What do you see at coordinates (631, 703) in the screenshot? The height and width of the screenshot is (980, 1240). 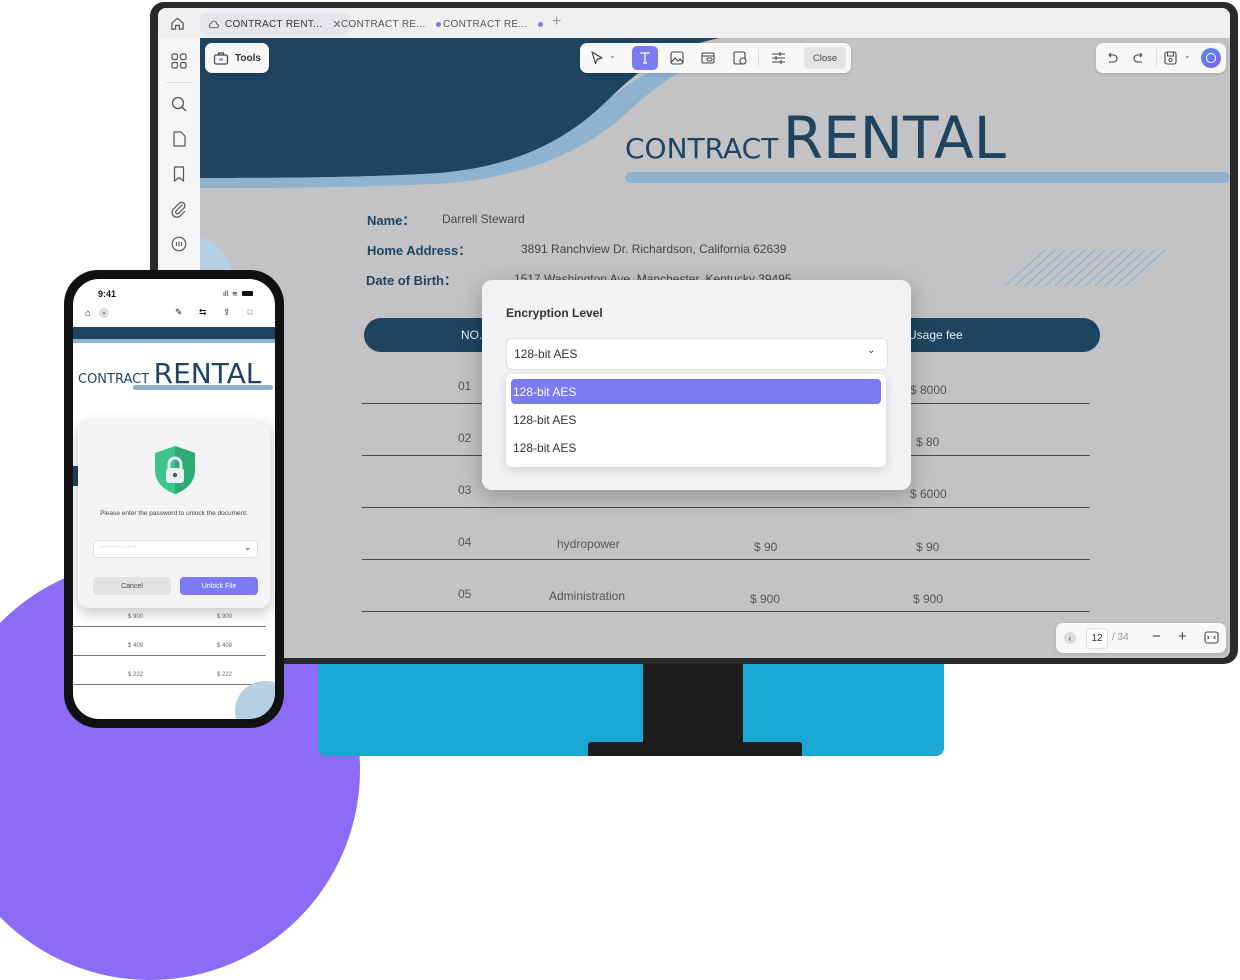 I see `background-blue-panel` at bounding box center [631, 703].